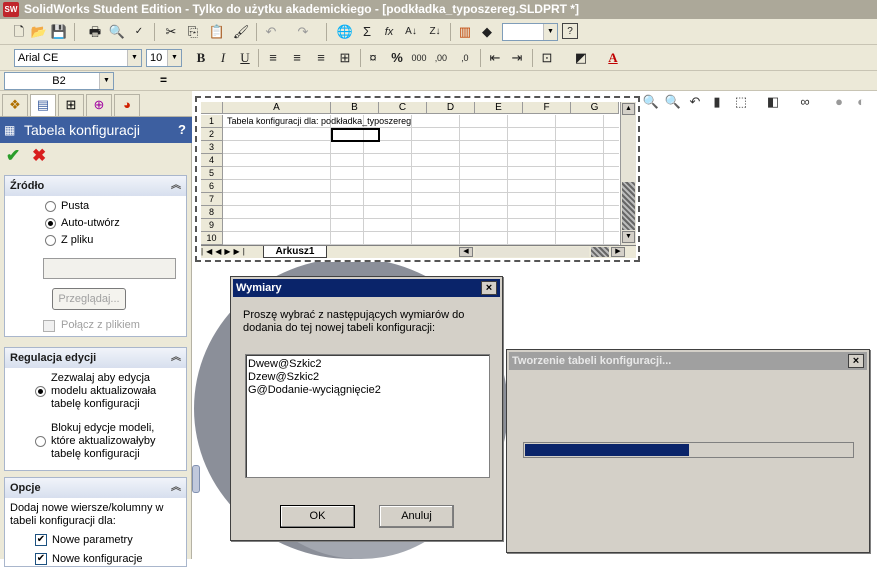 The width and height of the screenshot is (877, 567). What do you see at coordinates (487, 32) in the screenshot?
I see `drawing-icon: ◆` at bounding box center [487, 32].